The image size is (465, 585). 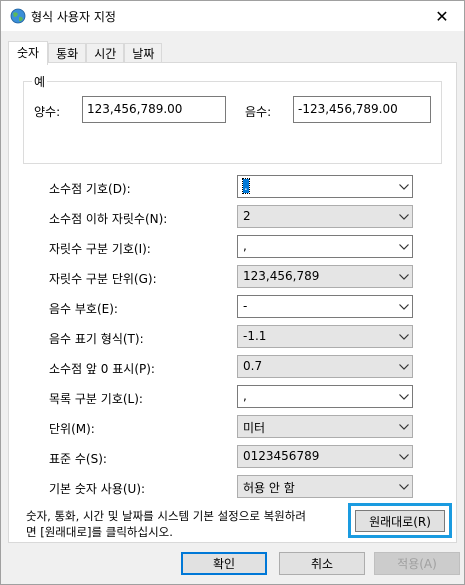 What do you see at coordinates (224, 563) in the screenshot?
I see `ok-button: 확인` at bounding box center [224, 563].